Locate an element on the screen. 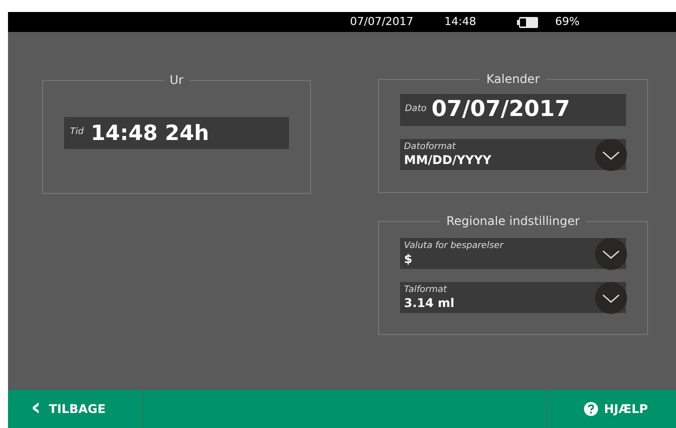  field-label: Valuta for besparelser is located at coordinates (454, 246).